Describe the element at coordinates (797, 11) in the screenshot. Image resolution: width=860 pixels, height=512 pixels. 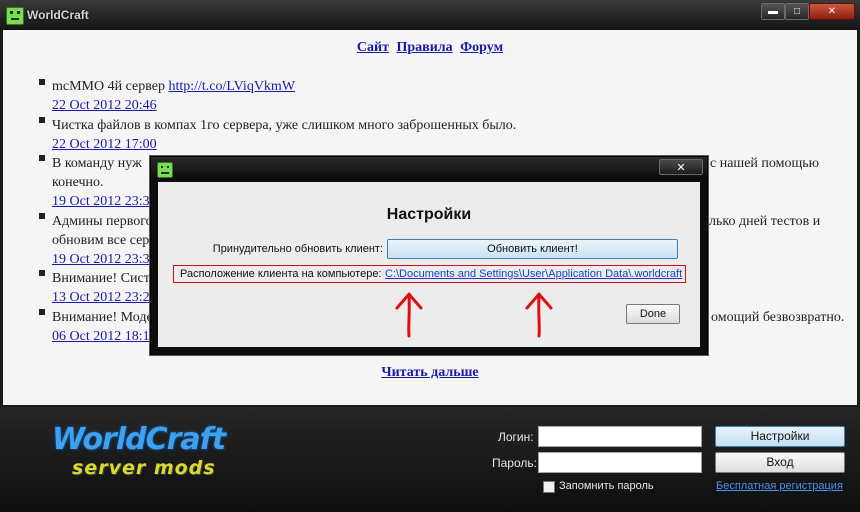
I see `maximize-button: □` at that location.